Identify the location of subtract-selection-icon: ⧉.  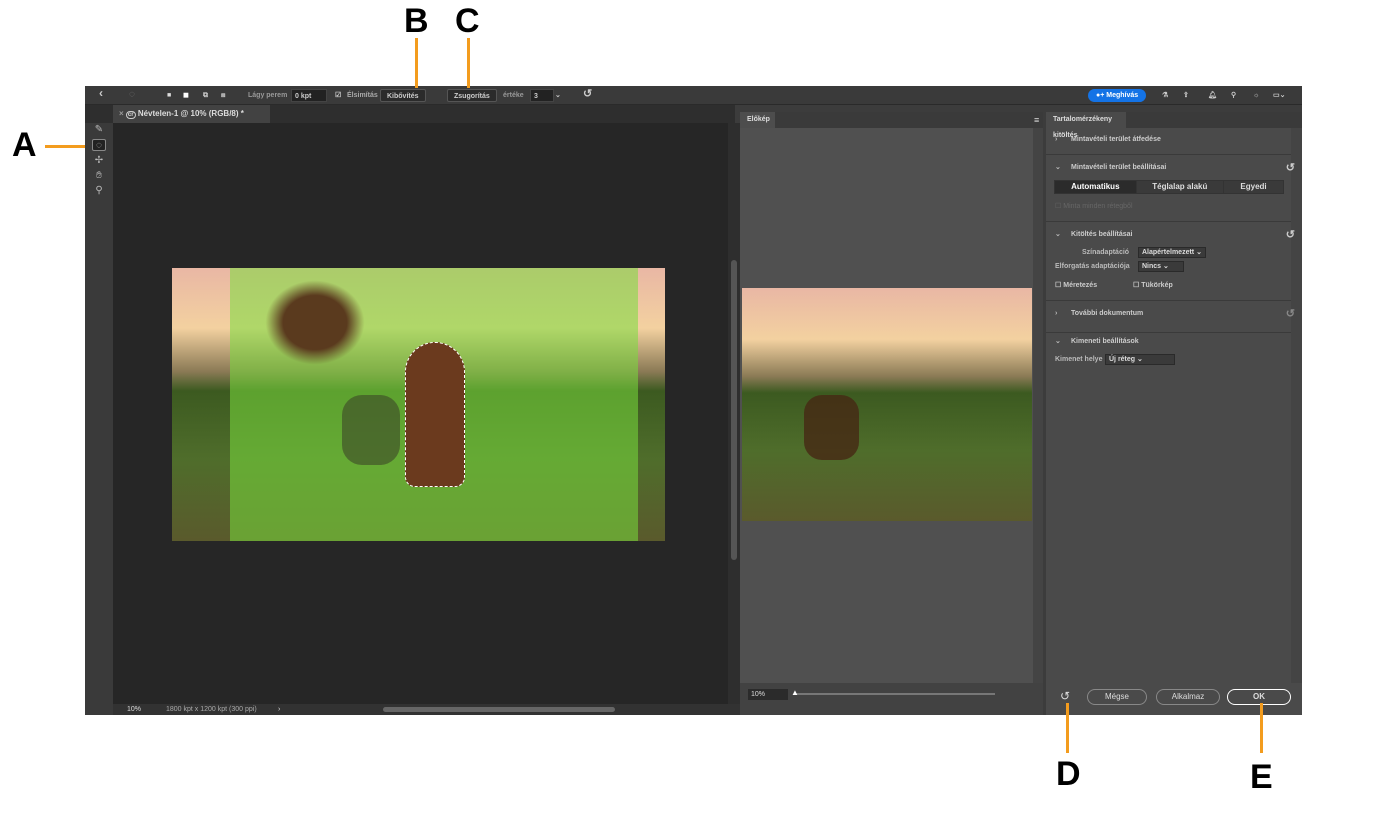
(205, 95).